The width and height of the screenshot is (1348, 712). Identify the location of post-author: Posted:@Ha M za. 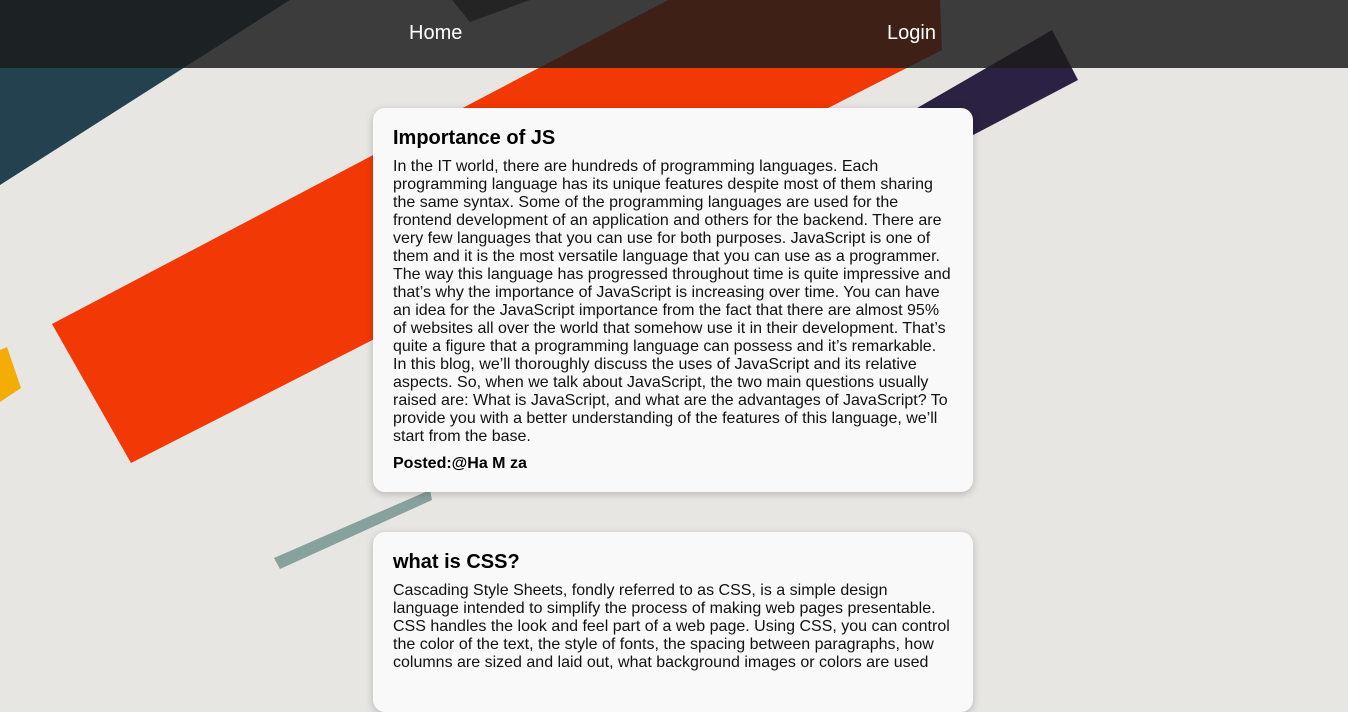
(460, 463).